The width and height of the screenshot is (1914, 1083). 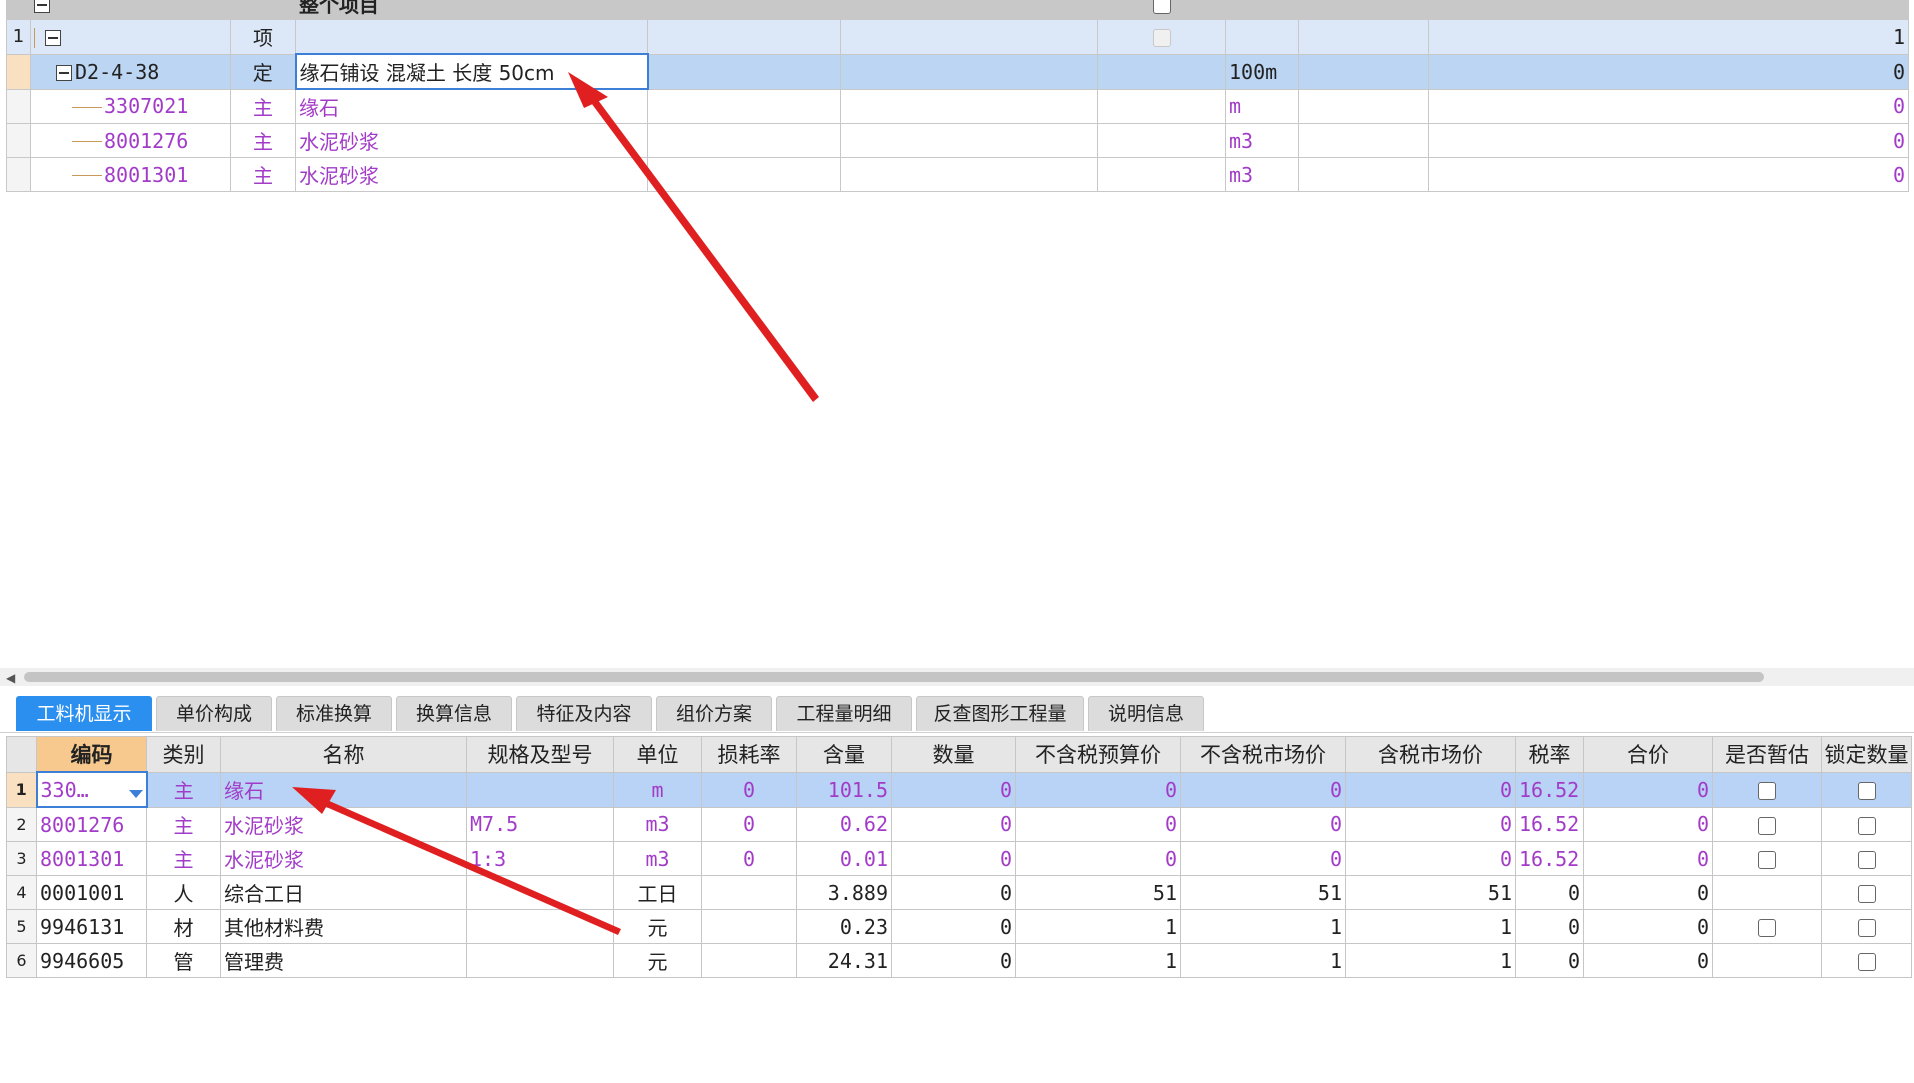 I want to click on tab-description: 说明信息, so click(x=1146, y=713).